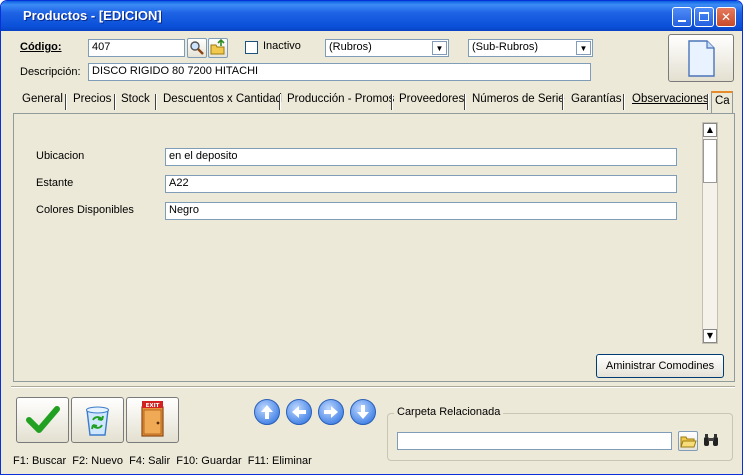 Image resolution: width=743 pixels, height=475 pixels. What do you see at coordinates (421, 157) in the screenshot?
I see `ubicacion-input: en el deposito` at bounding box center [421, 157].